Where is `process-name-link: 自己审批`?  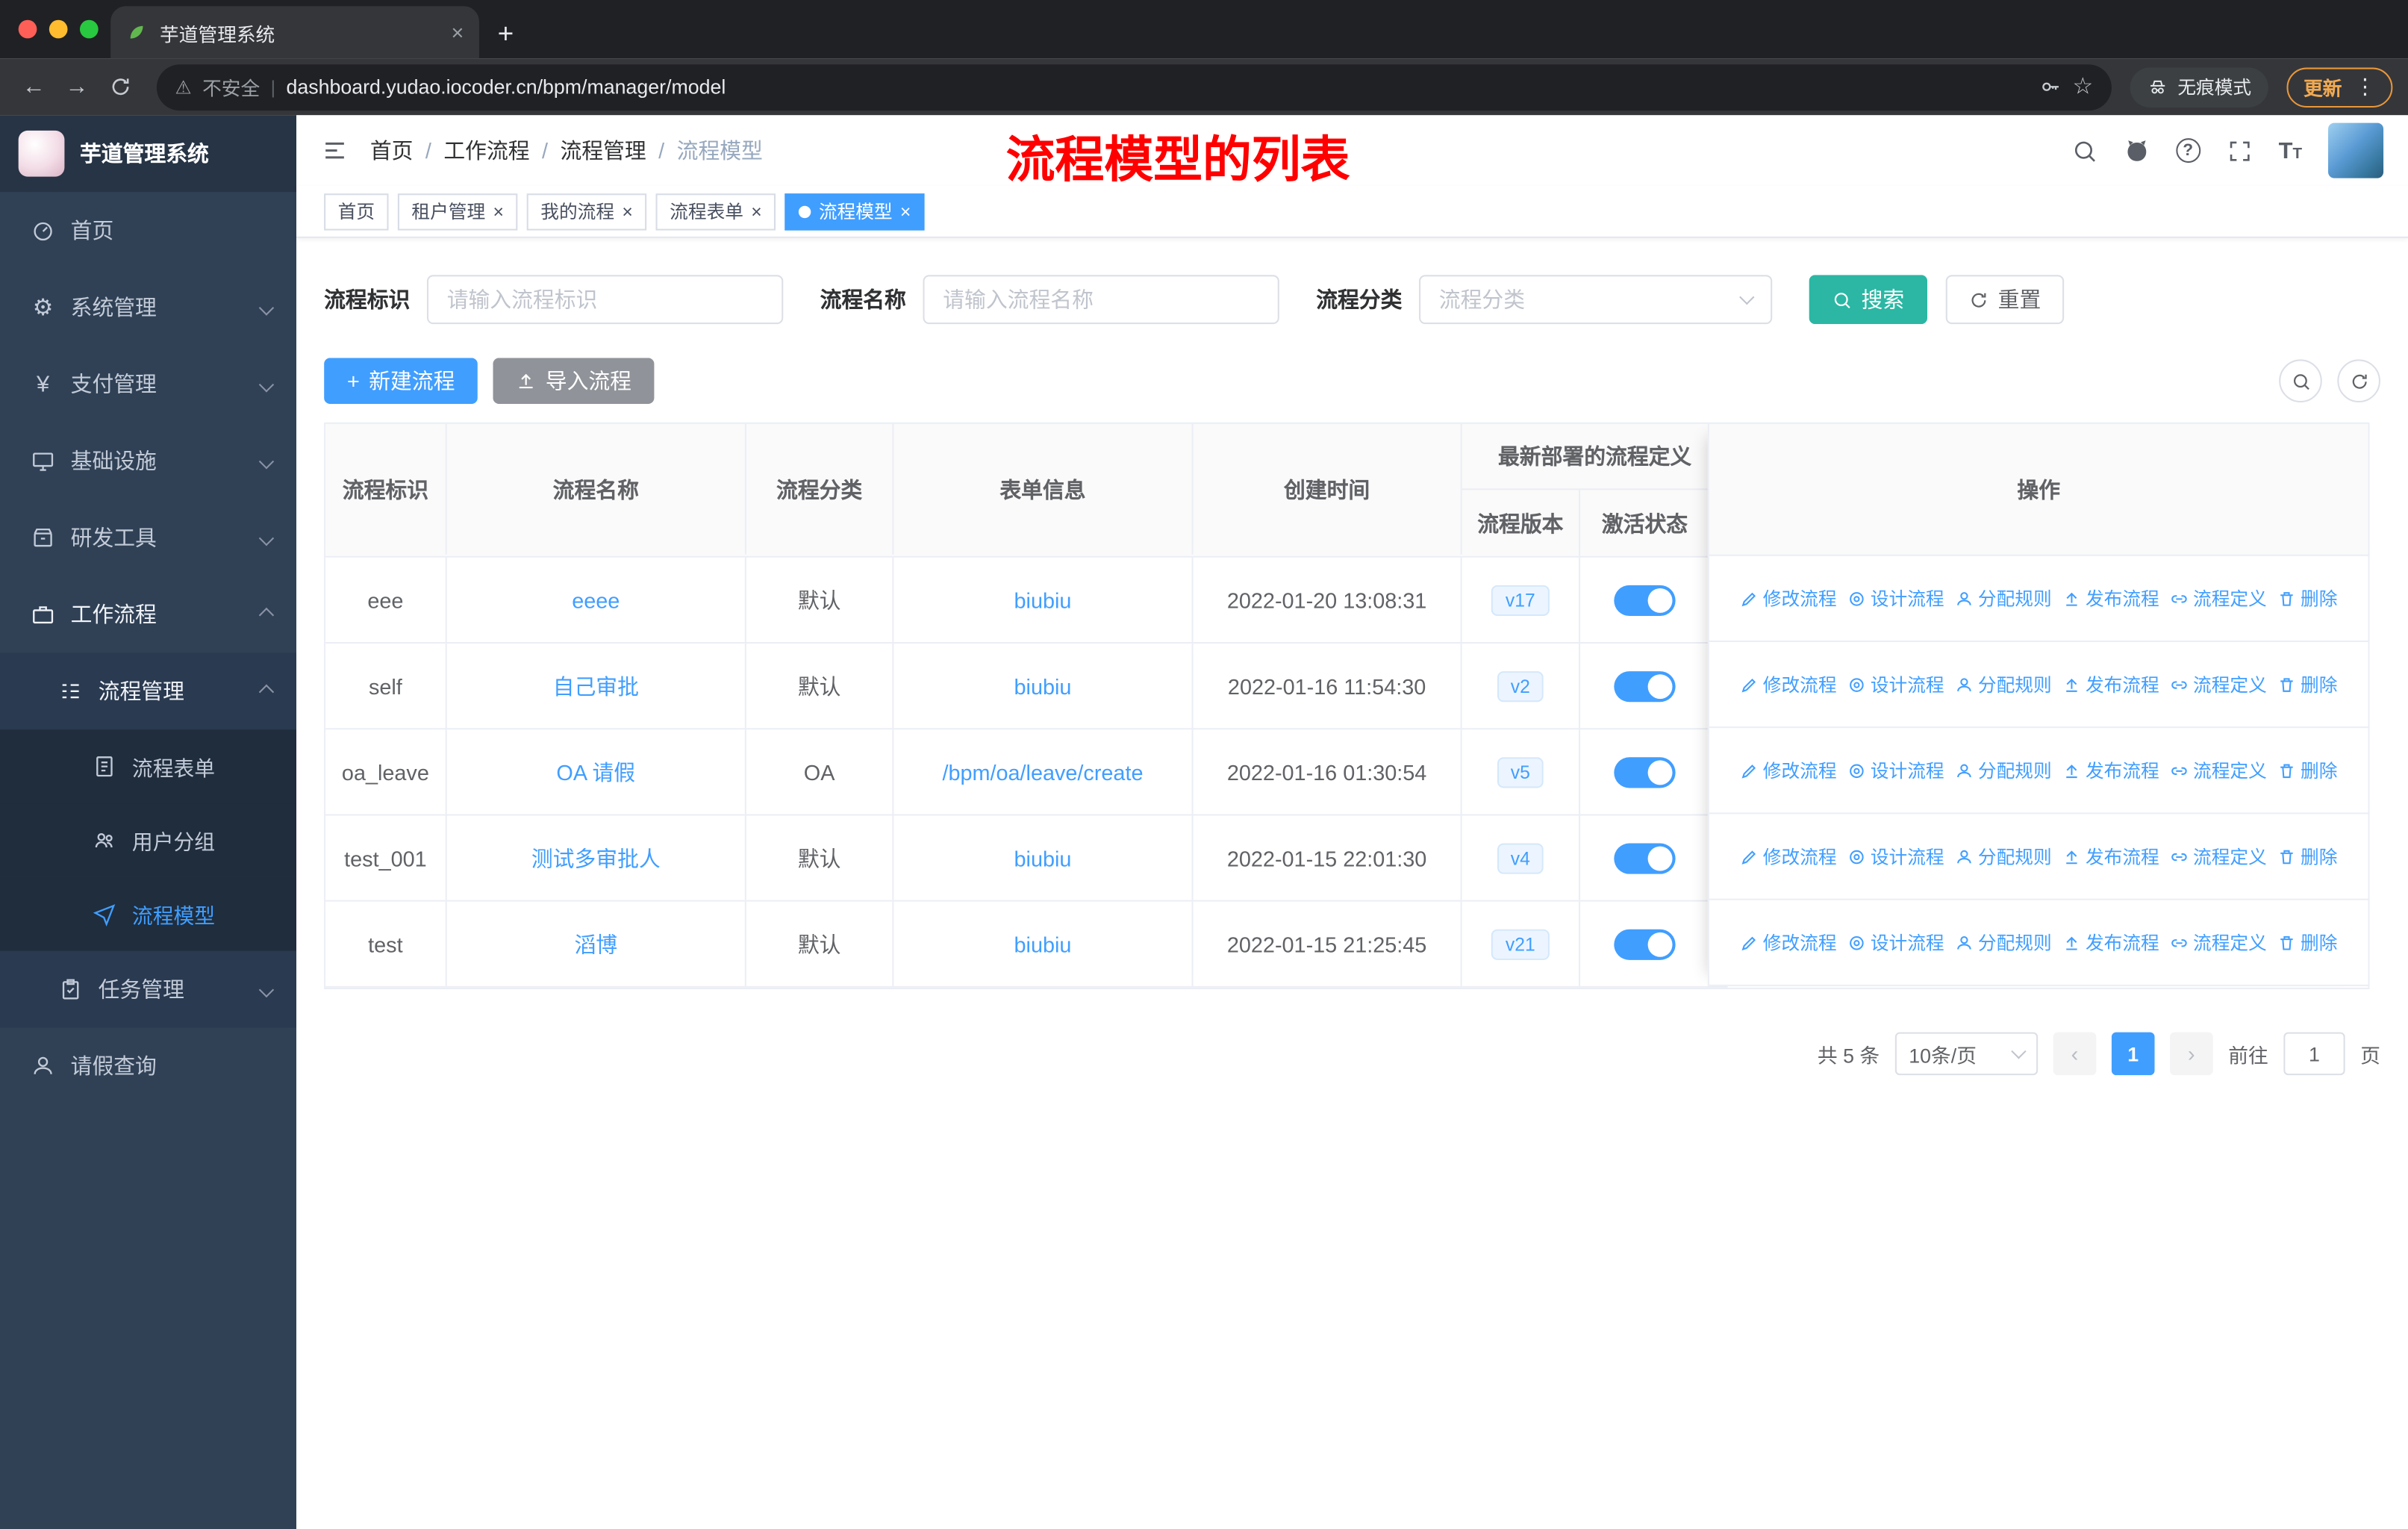 process-name-link: 自己审批 is located at coordinates (596, 685).